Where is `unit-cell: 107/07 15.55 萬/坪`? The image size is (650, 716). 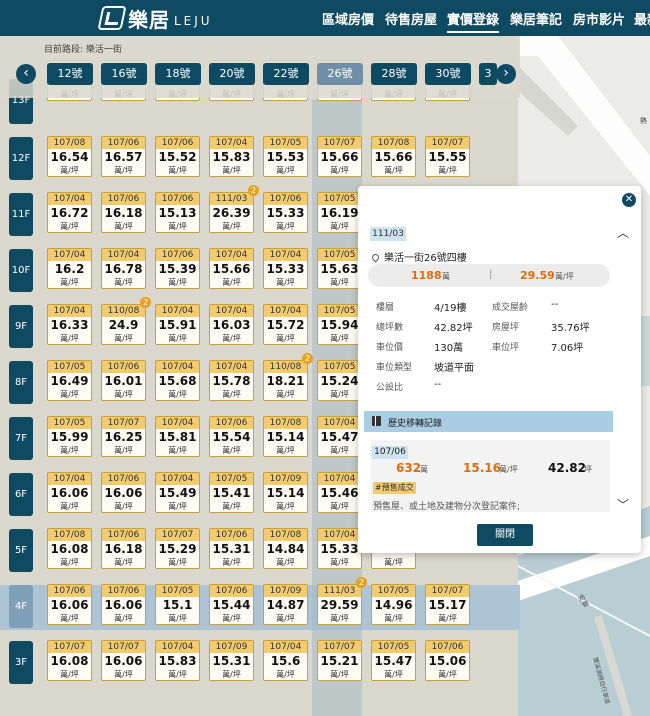 unit-cell: 107/07 15.55 萬/坪 is located at coordinates (447, 156).